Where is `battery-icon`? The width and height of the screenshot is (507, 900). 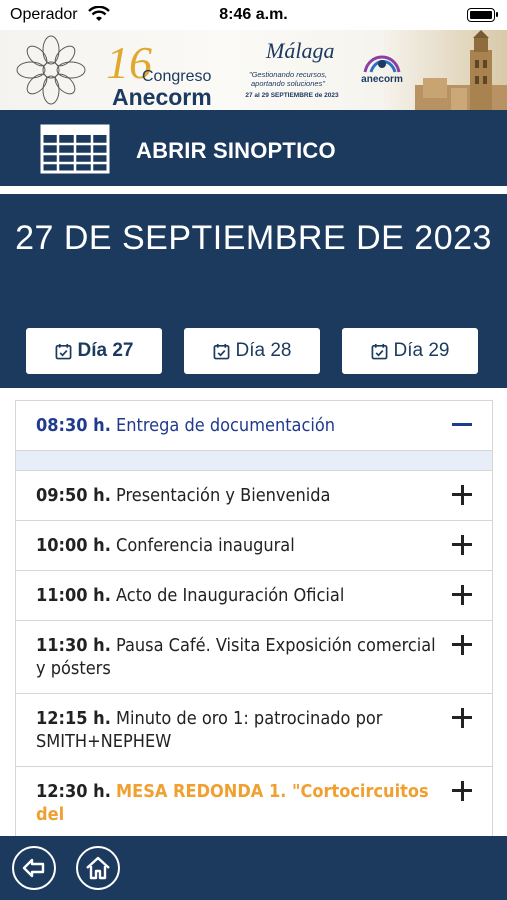
battery-icon is located at coordinates (482, 15).